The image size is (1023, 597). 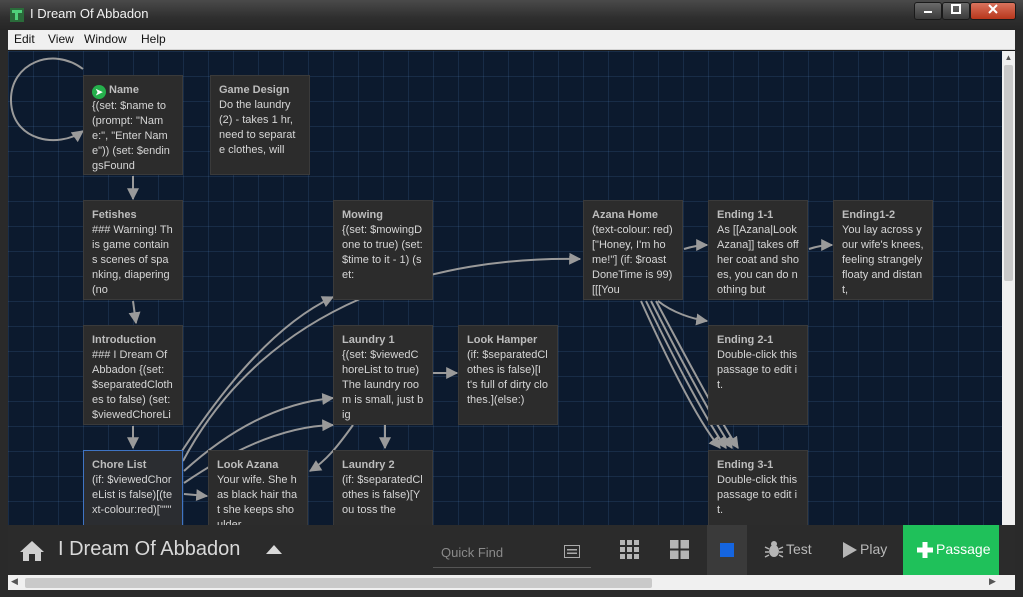 What do you see at coordinates (511, 40) in the screenshot?
I see `menu-bar: Edit View Window Help` at bounding box center [511, 40].